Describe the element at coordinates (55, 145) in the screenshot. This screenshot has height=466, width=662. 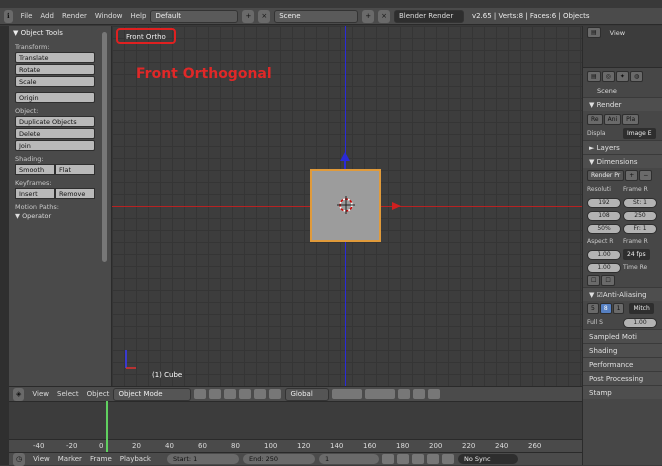
I see `join-button: Join` at that location.